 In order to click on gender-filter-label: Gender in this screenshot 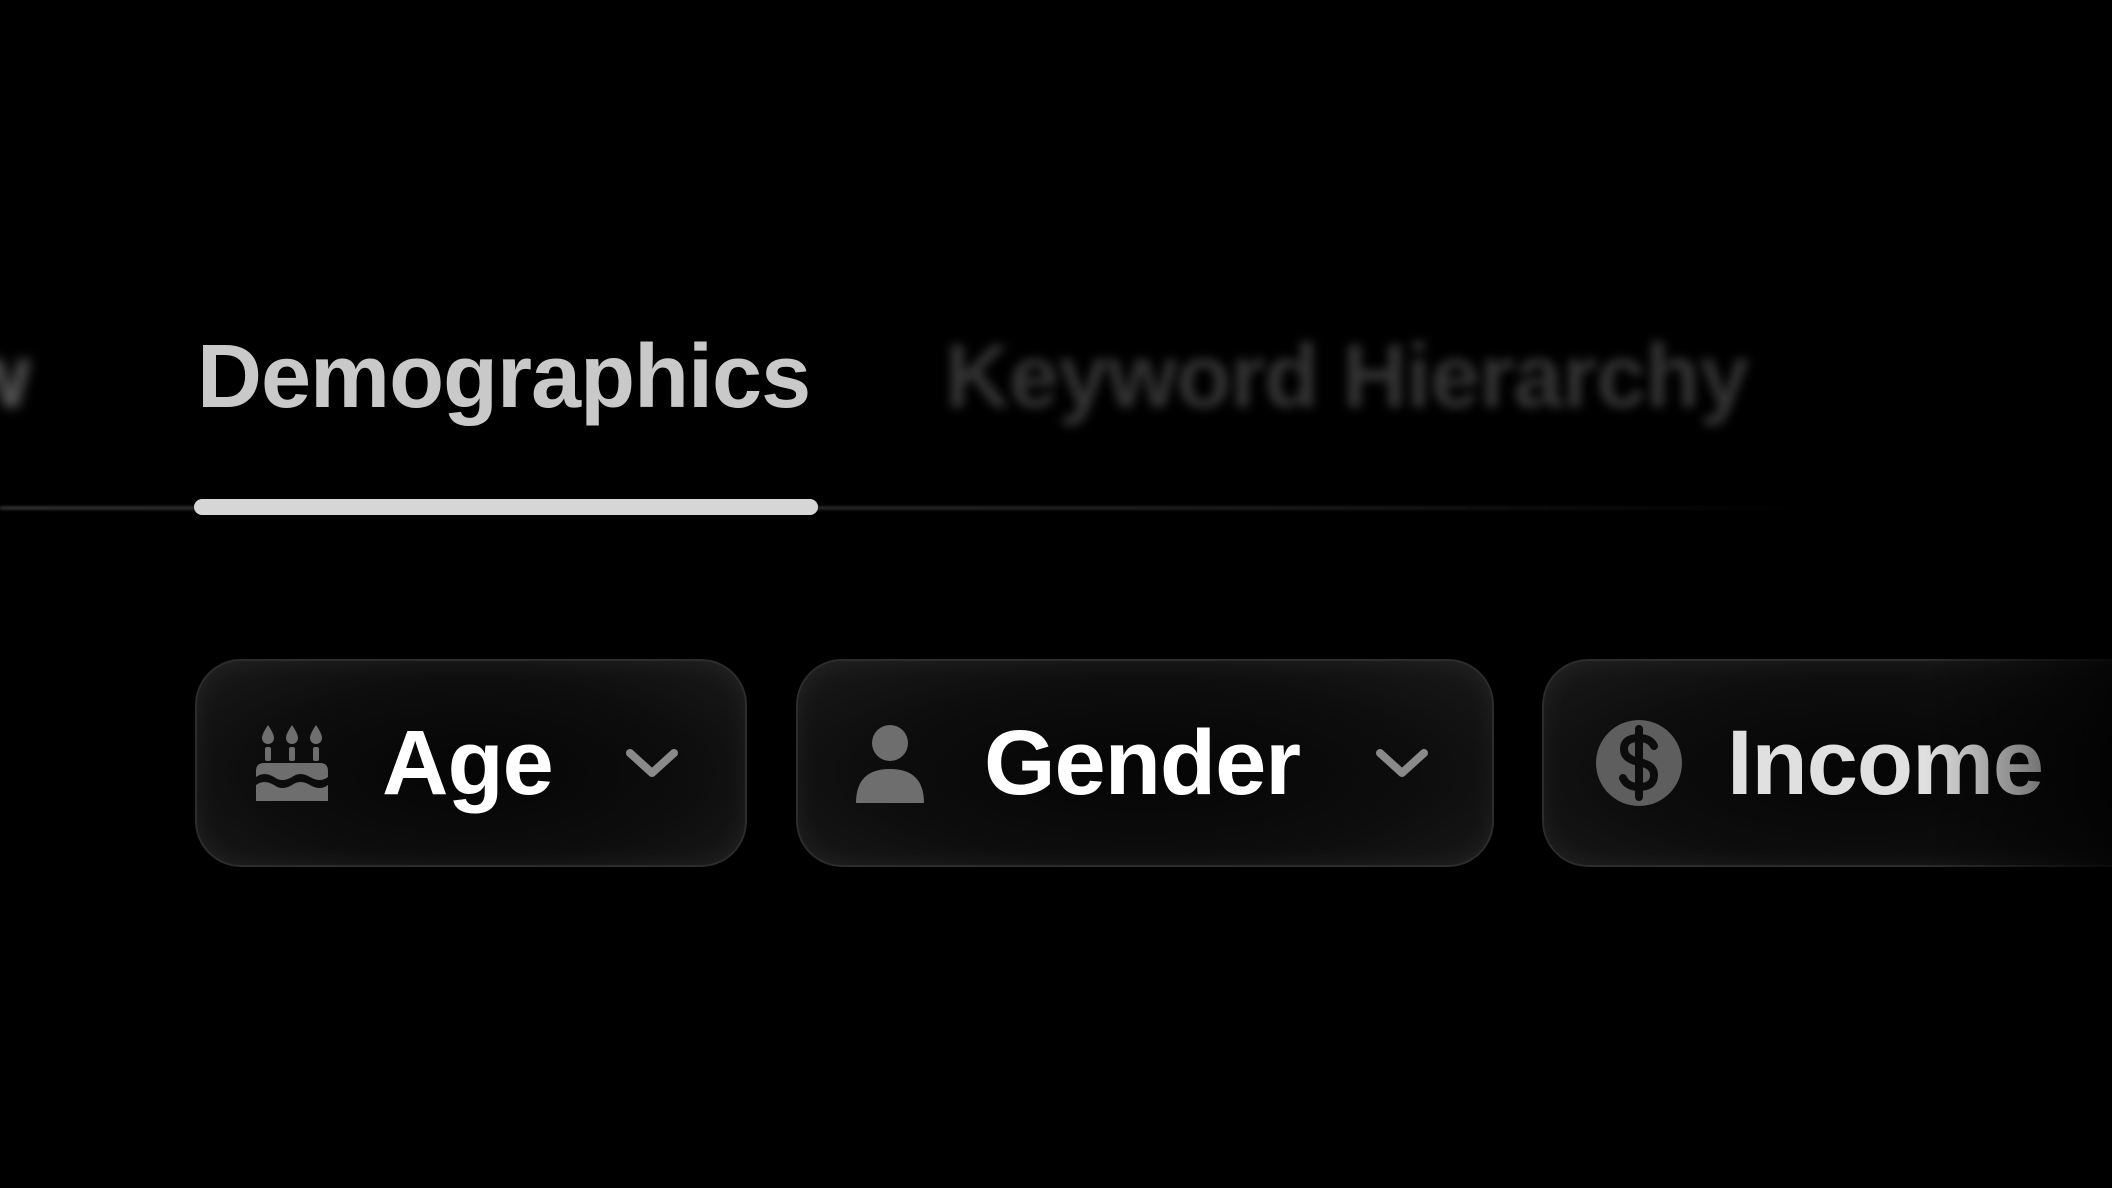, I will do `click(1142, 763)`.